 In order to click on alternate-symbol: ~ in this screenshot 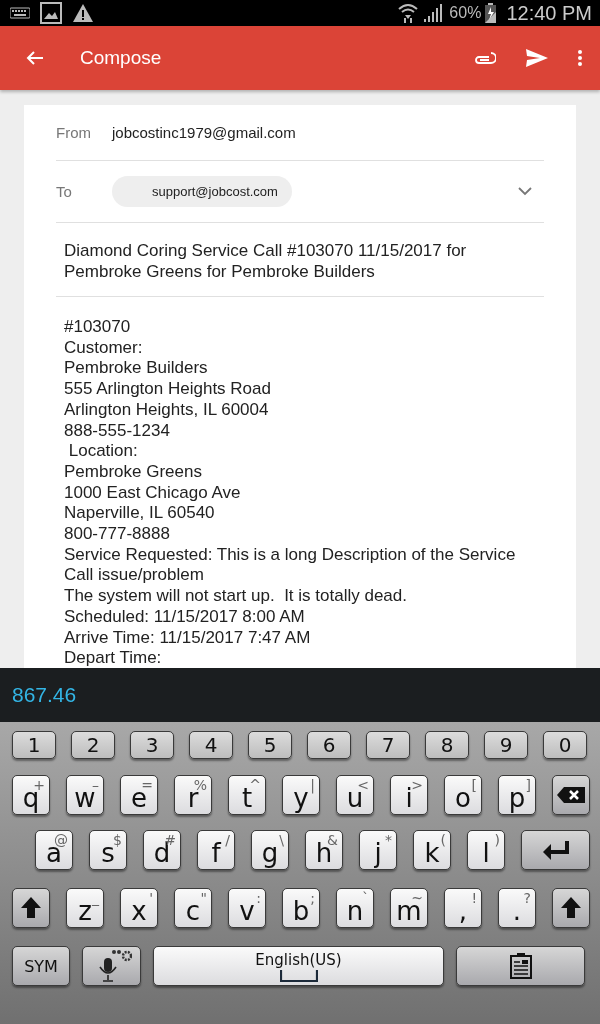, I will do `click(417, 898)`.